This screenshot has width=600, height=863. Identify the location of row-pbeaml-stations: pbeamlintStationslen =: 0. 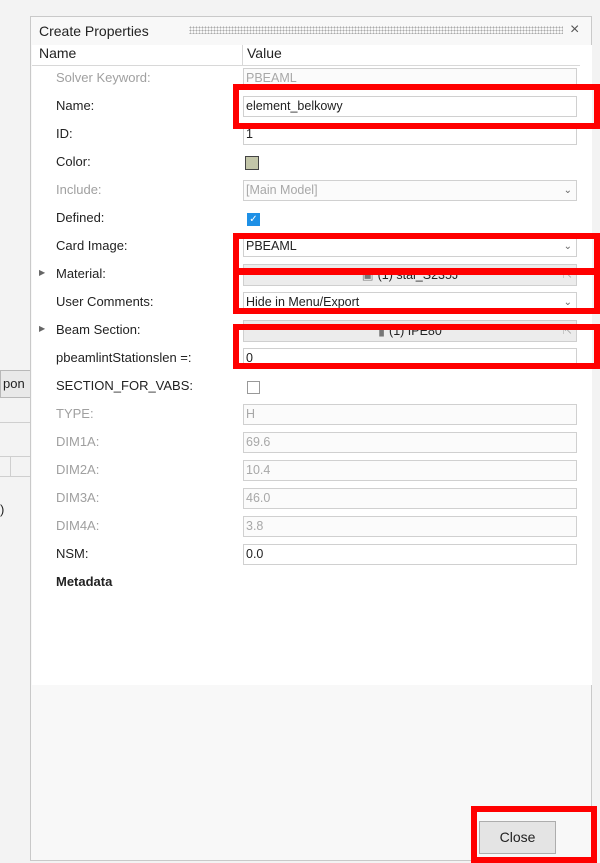
(312, 359).